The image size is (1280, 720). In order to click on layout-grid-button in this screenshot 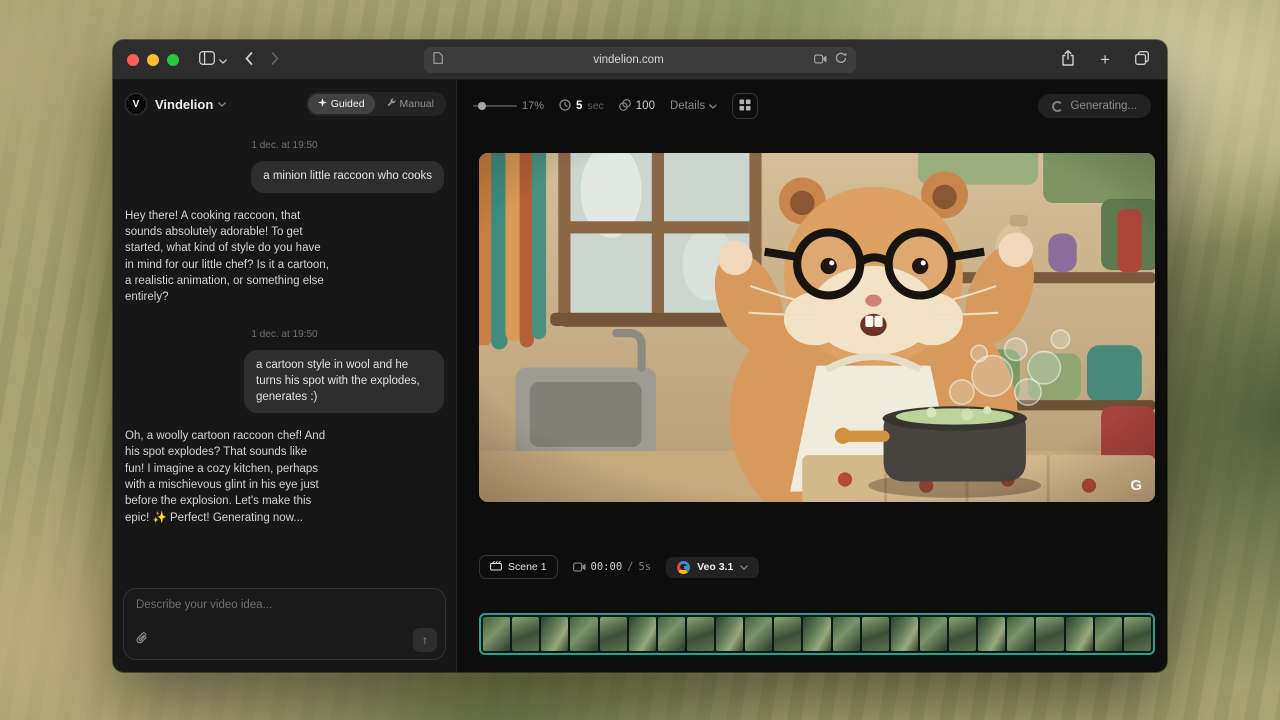, I will do `click(745, 106)`.